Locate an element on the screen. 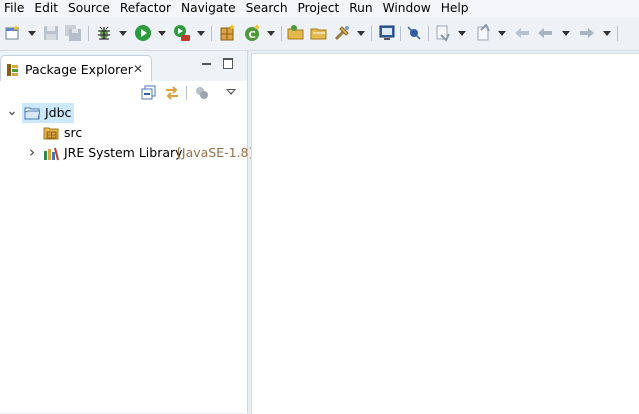 This screenshot has height=414, width=639. menu-file: File is located at coordinates (14, 8).